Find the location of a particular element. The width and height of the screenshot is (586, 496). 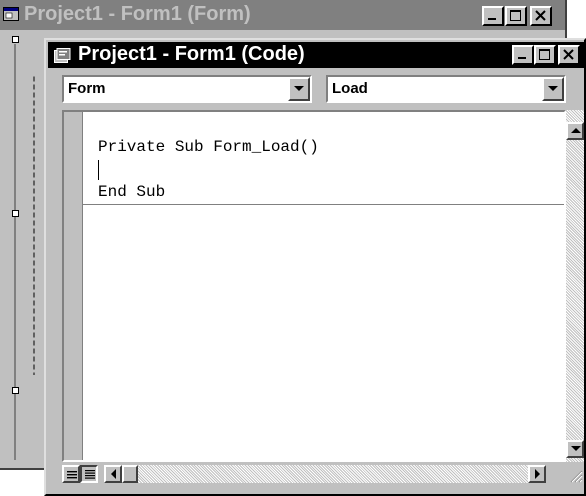

code-line-1: Private Sub Form_Load() is located at coordinates (208, 147).